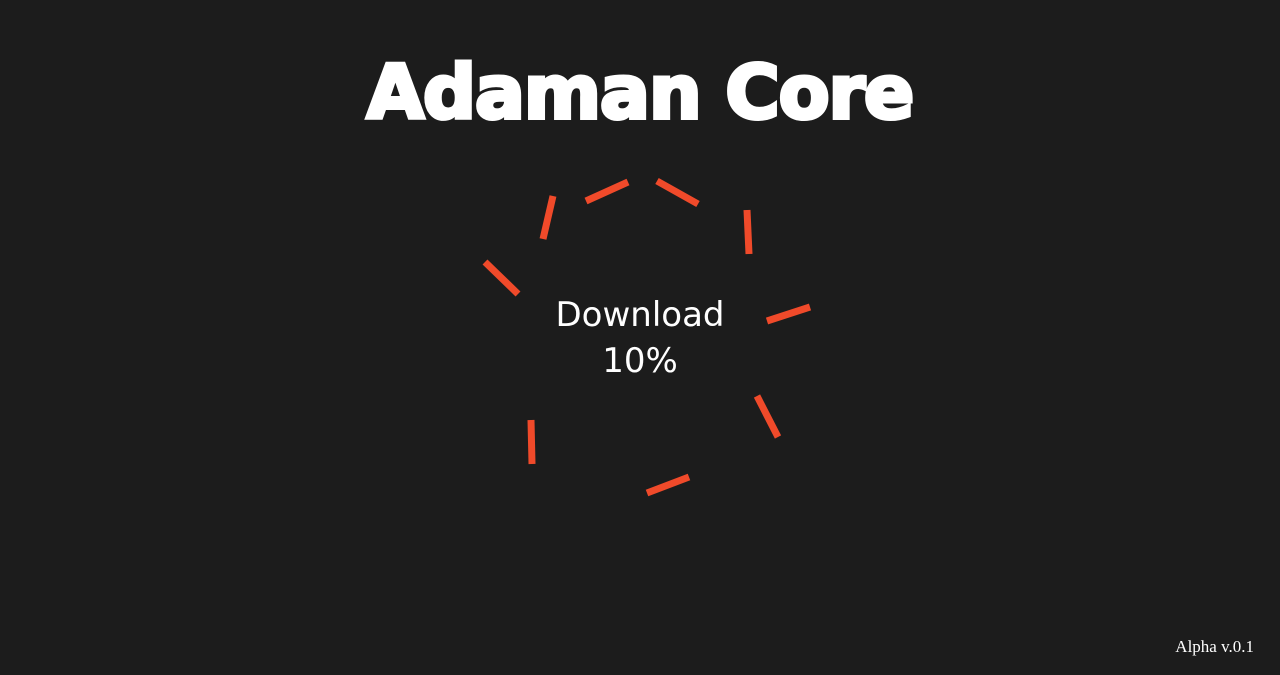 Image resolution: width=1280 pixels, height=675 pixels. I want to click on version-label: Alpha v.0.1, so click(1214, 646).